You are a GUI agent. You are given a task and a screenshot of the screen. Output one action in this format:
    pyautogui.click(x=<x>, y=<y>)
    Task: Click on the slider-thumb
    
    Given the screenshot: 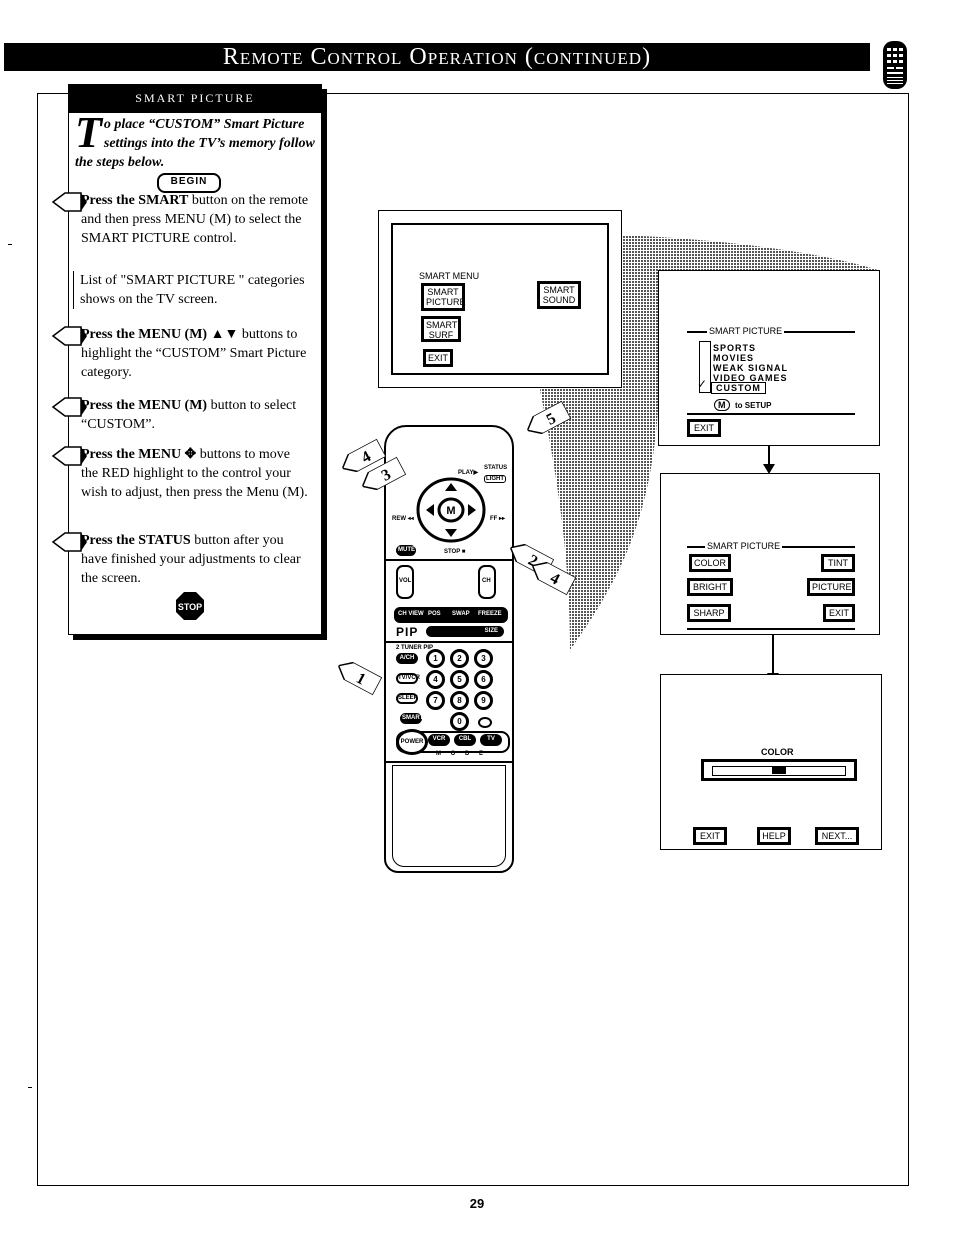 What is the action you would take?
    pyautogui.click(x=779, y=770)
    